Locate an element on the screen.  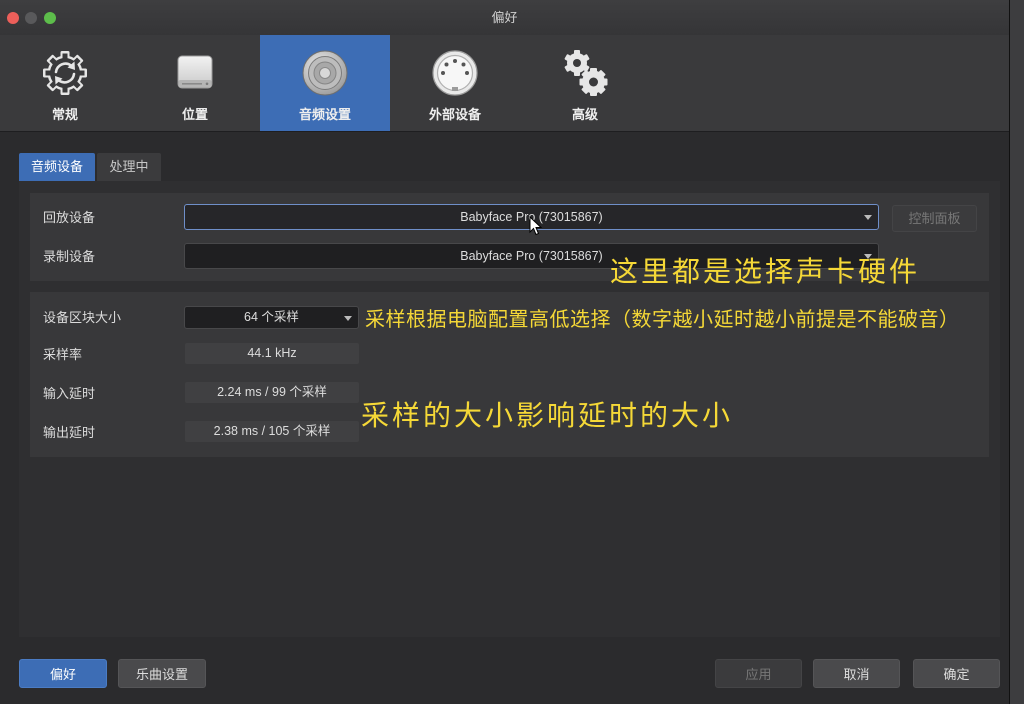
tab-general-label: 常规 is located at coordinates (64, 114).